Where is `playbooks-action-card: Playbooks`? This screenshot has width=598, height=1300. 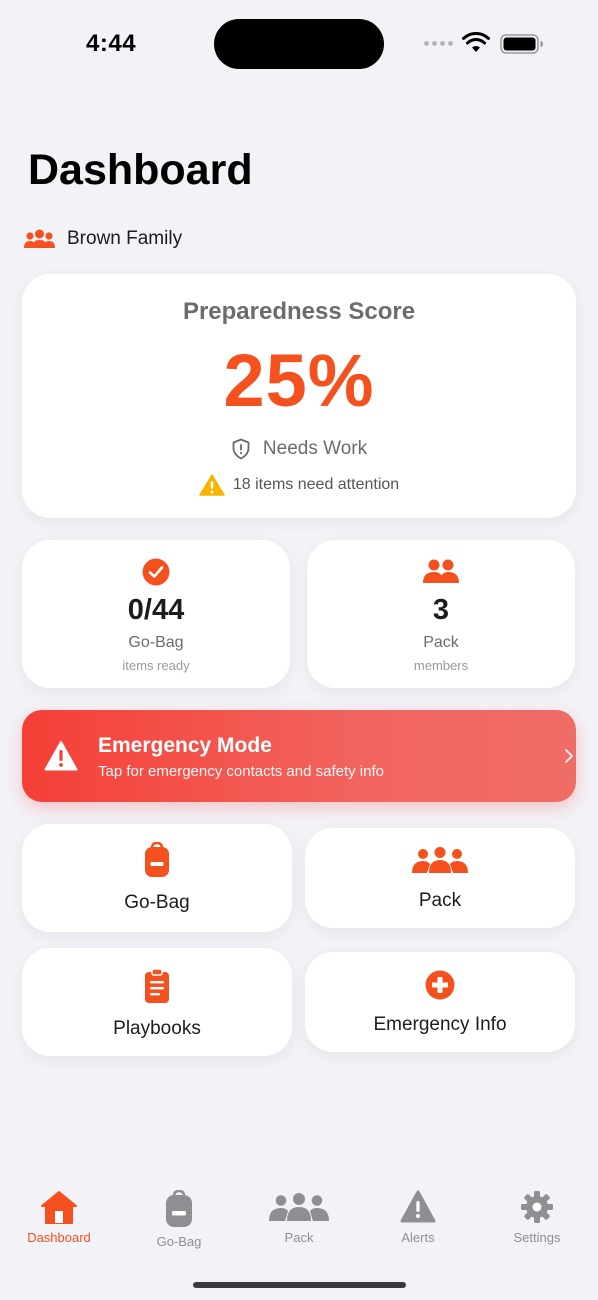
playbooks-action-card: Playbooks is located at coordinates (157, 1002).